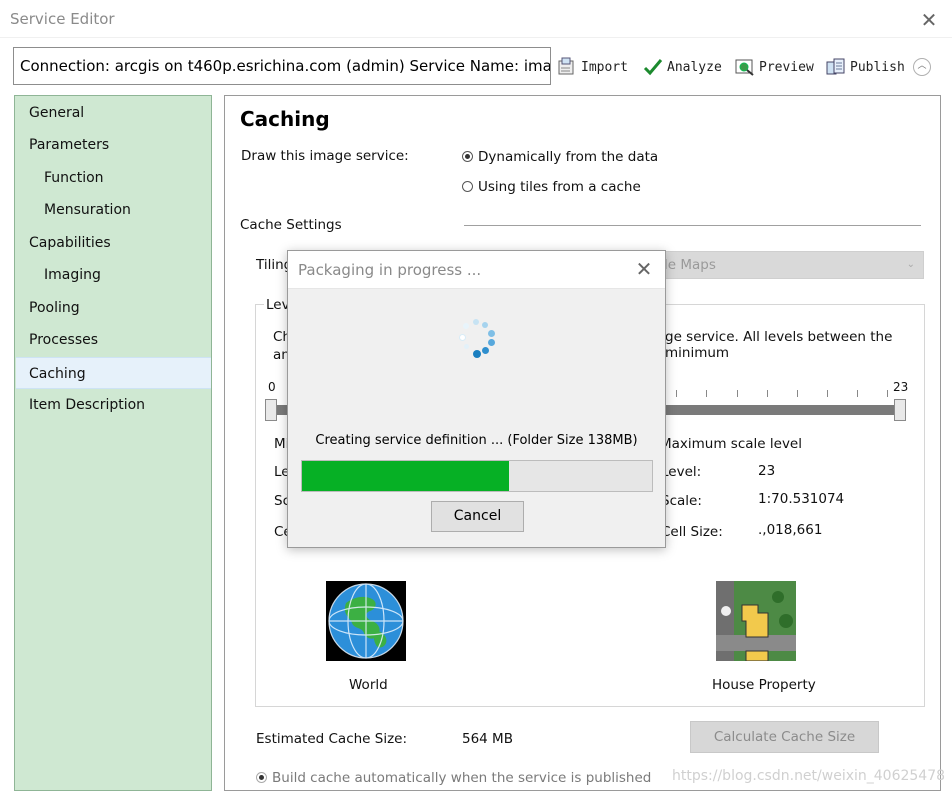 This screenshot has width=952, height=796. What do you see at coordinates (910, 264) in the screenshot?
I see `chevron-down-icon: ⌄` at bounding box center [910, 264].